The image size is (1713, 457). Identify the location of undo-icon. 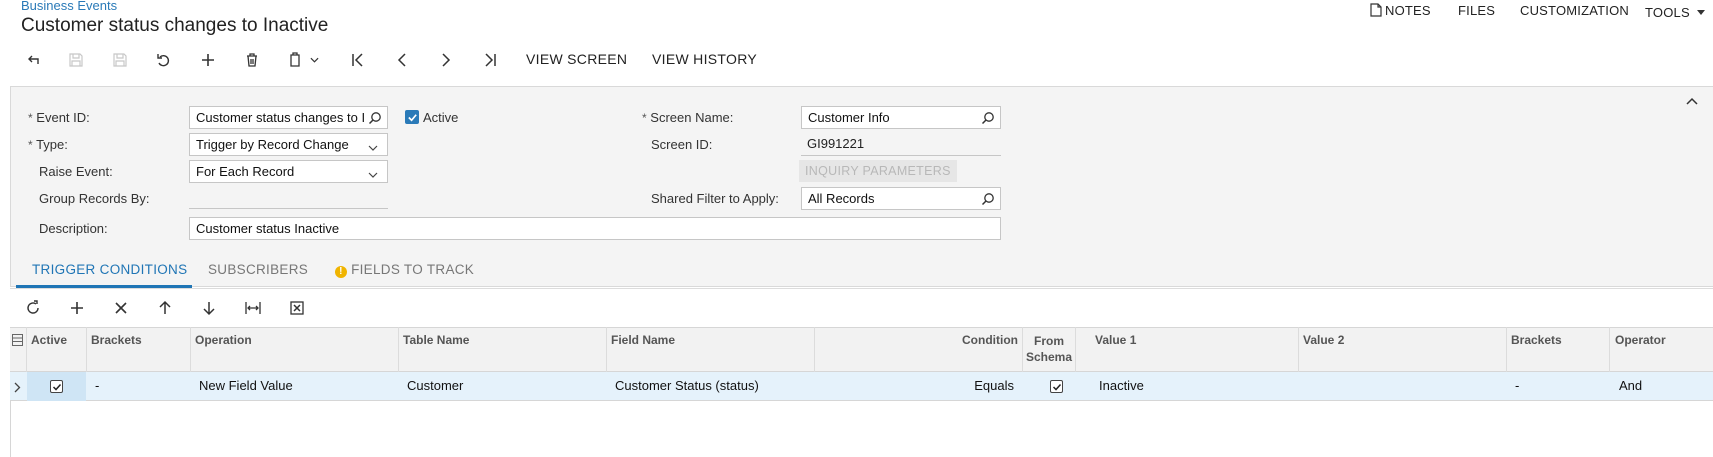
(164, 60).